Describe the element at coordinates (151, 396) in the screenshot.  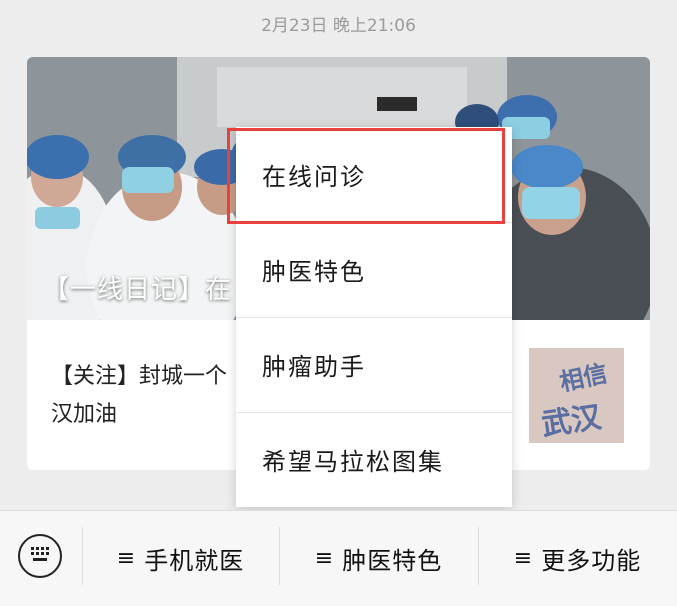
I see `article-title: 【关注】封城一个 汉加油` at that location.